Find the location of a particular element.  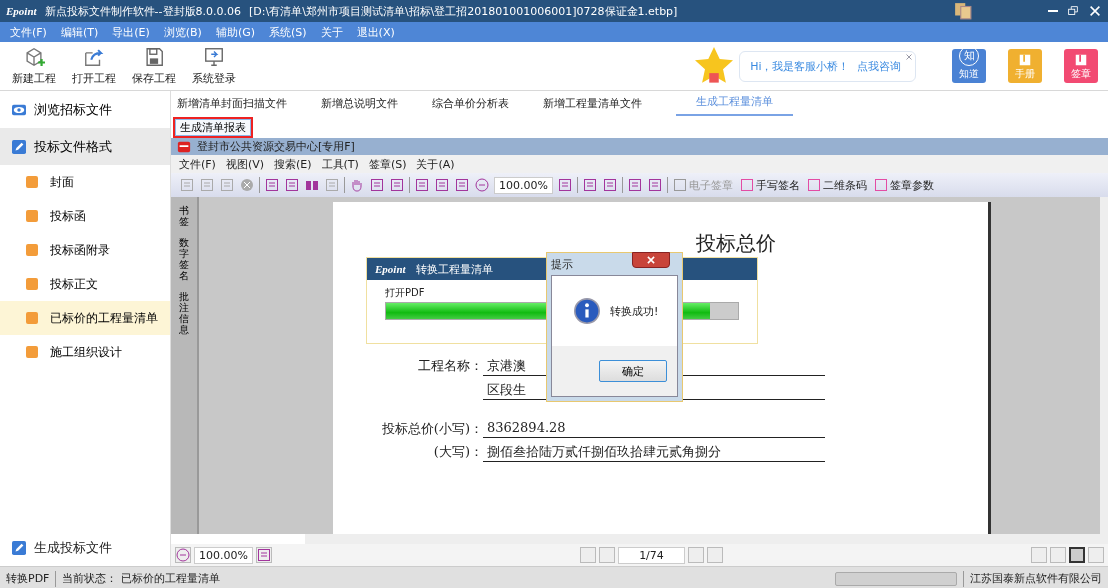

view-mode-button is located at coordinates (1077, 555).